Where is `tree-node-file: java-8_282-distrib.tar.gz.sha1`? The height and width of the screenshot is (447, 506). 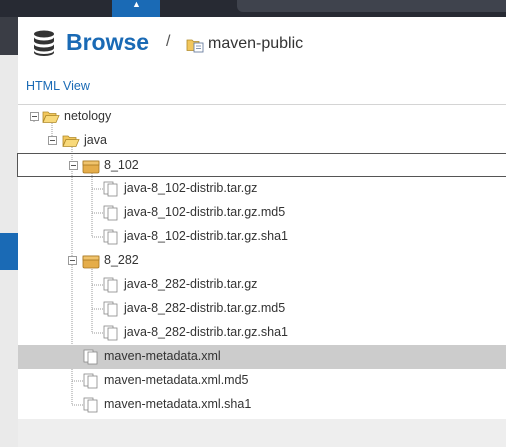 tree-node-file: java-8_282-distrib.tar.gz.sha1 is located at coordinates (262, 333).